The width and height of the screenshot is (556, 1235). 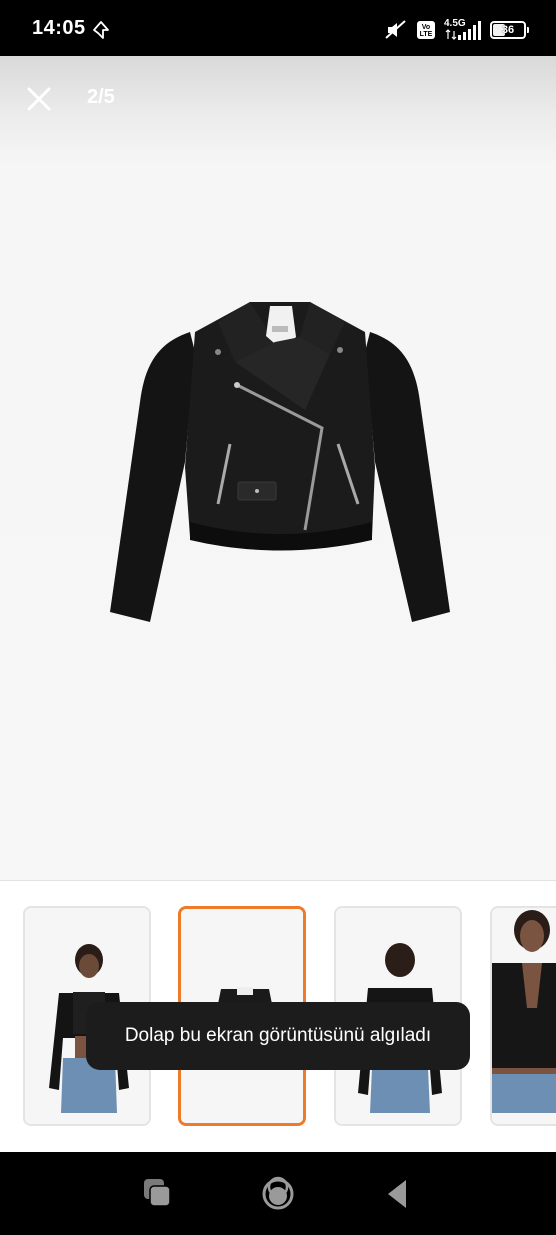 I want to click on thumbnail-model-closeup, so click(x=523, y=1016).